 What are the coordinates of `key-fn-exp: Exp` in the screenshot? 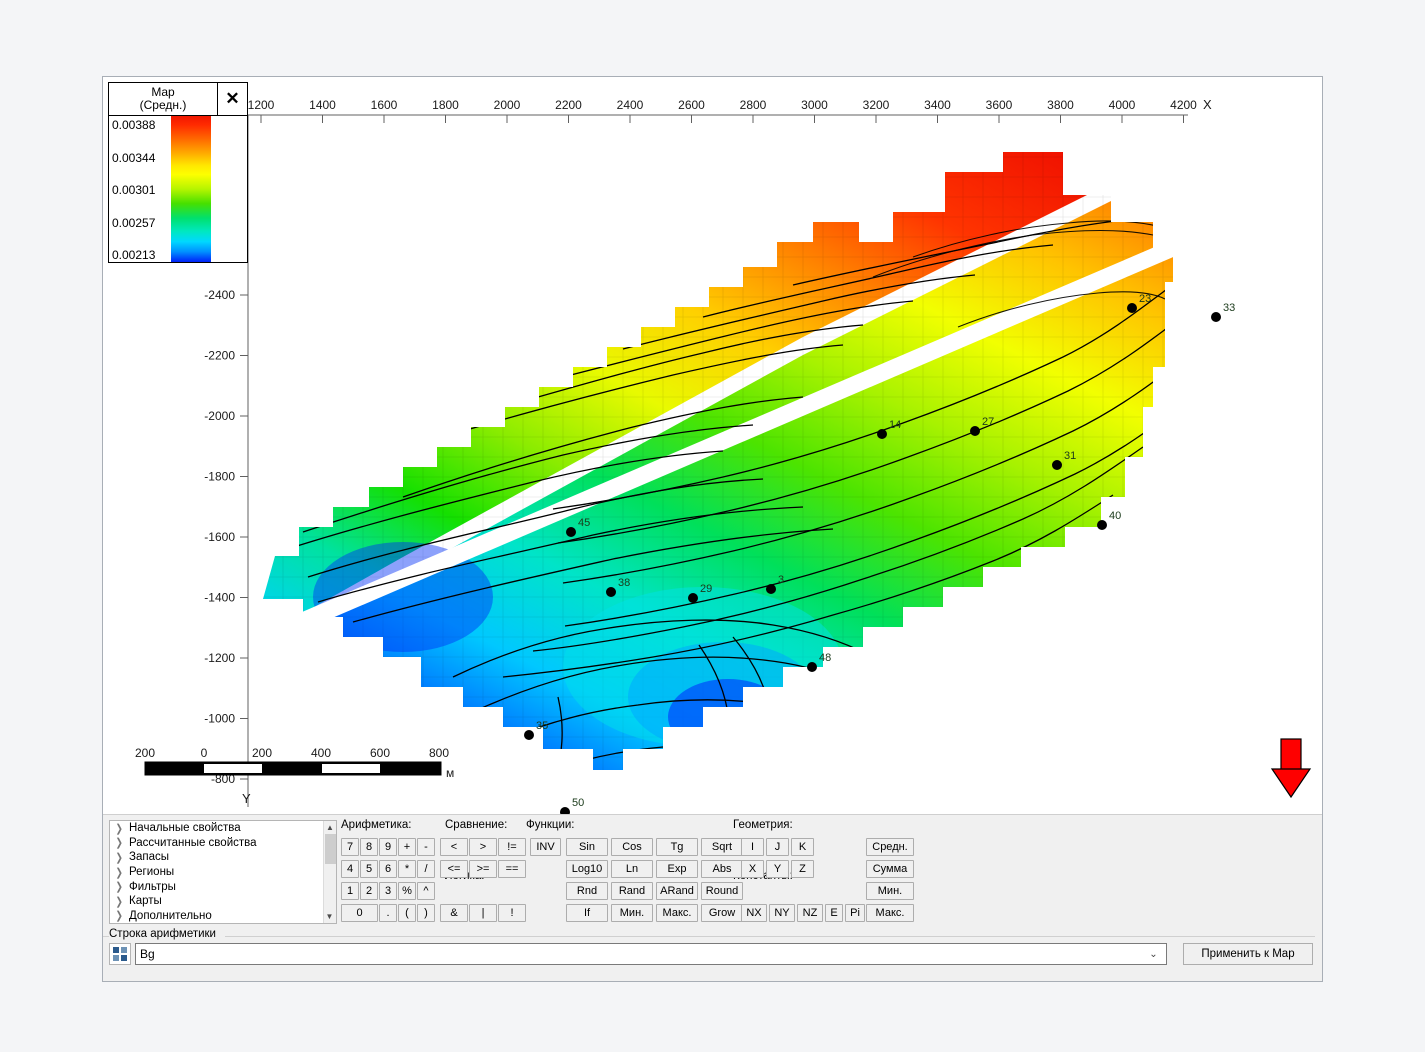 It's located at (677, 869).